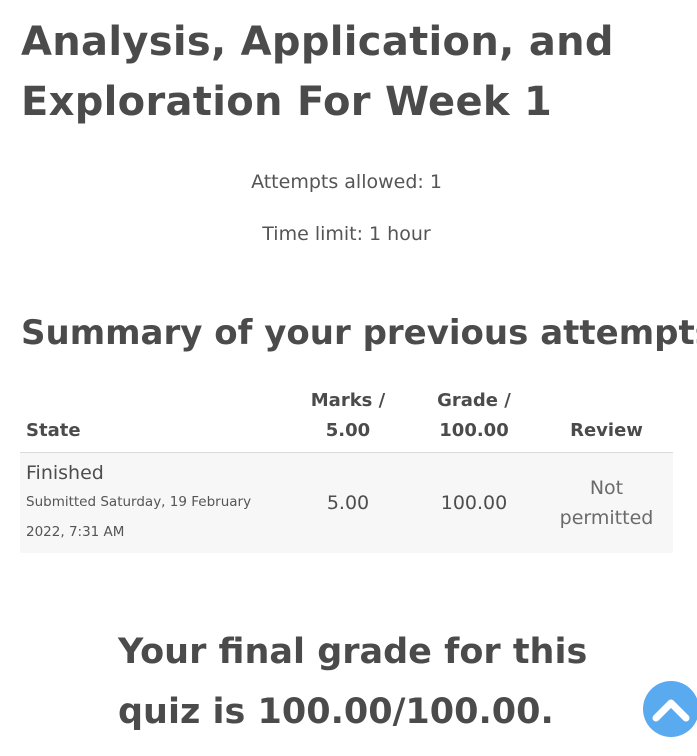 This screenshot has height=756, width=697. What do you see at coordinates (606, 502) in the screenshot?
I see `review-cell: Not permitted` at bounding box center [606, 502].